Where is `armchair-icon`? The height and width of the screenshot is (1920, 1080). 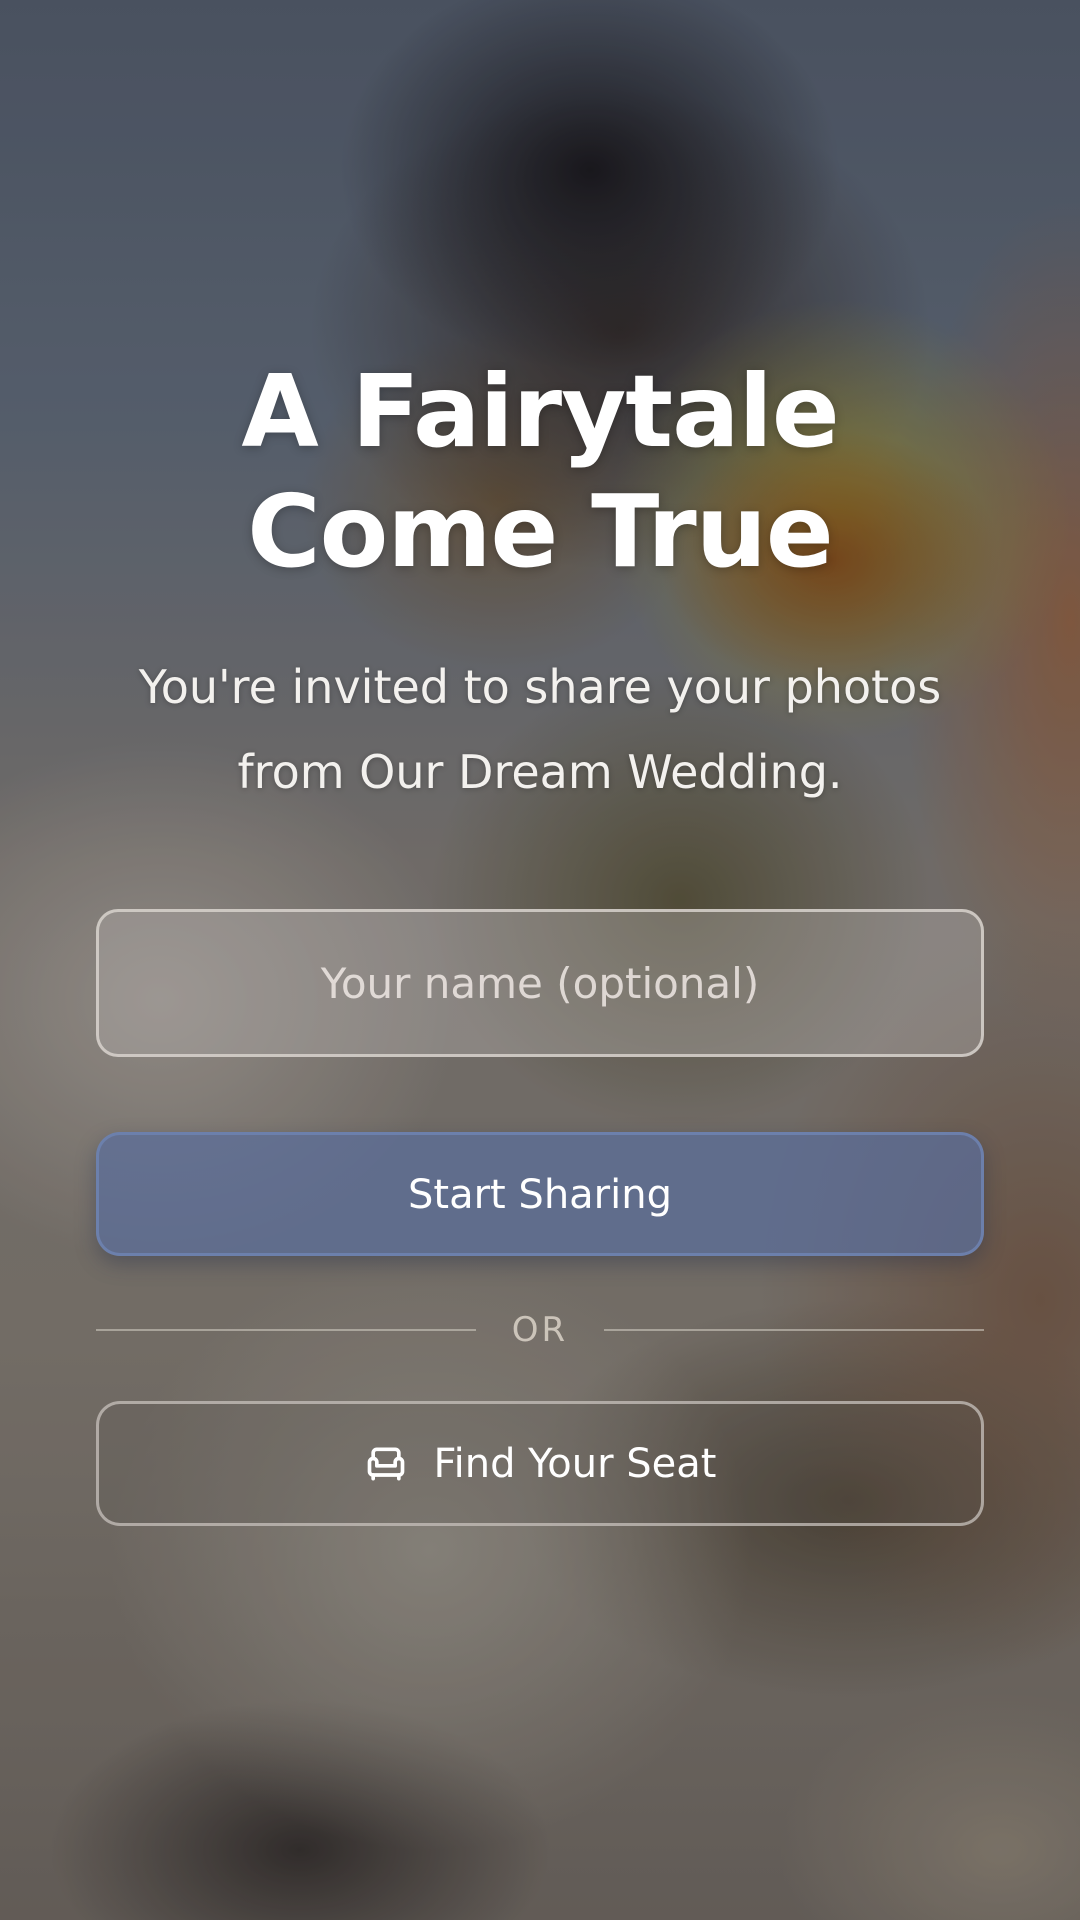 armchair-icon is located at coordinates (386, 1464).